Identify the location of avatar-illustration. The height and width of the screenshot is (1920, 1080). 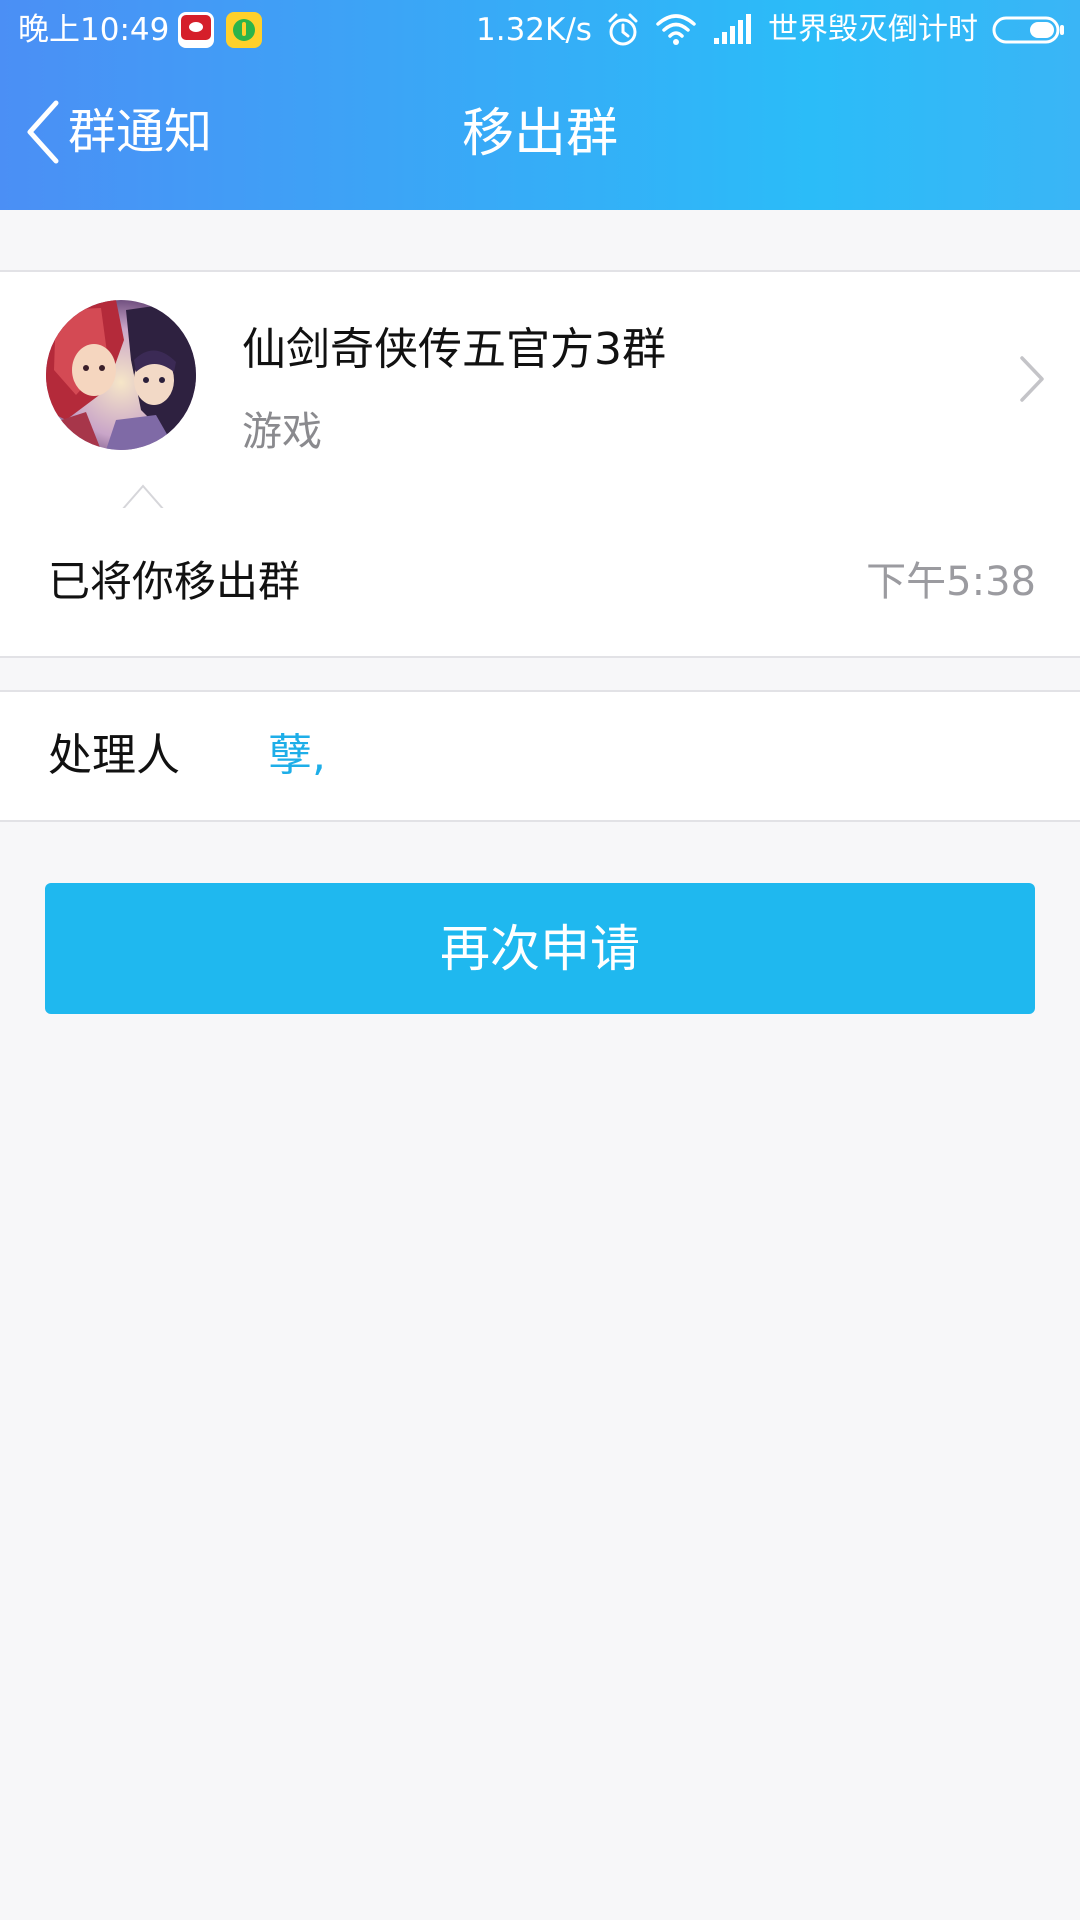
(121, 375).